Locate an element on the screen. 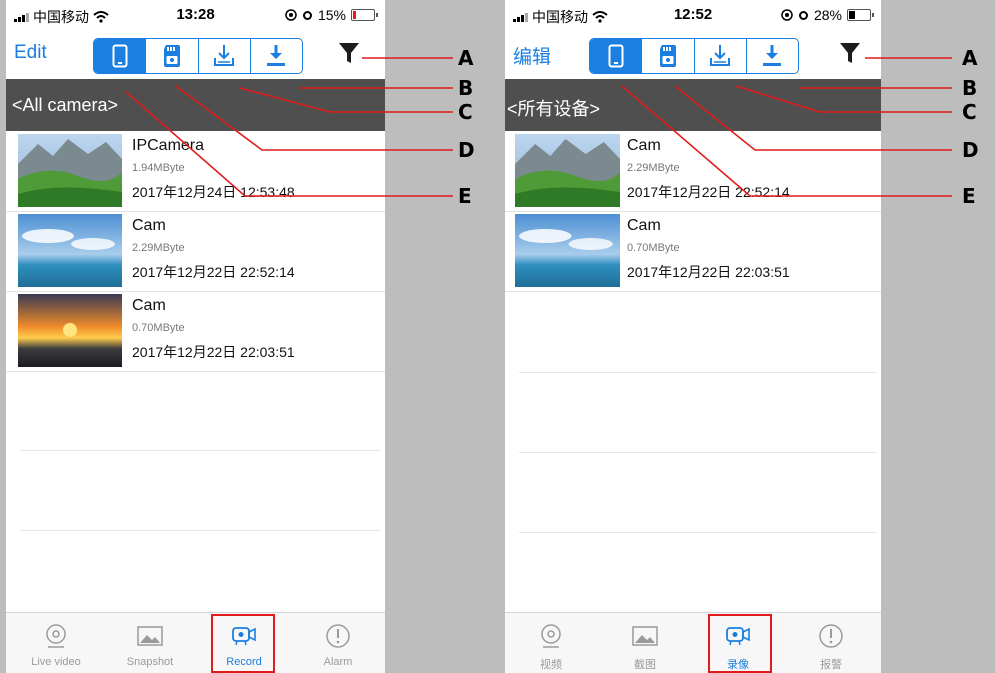 This screenshot has width=995, height=673. tab-alarm: Alarm is located at coordinates (338, 643).